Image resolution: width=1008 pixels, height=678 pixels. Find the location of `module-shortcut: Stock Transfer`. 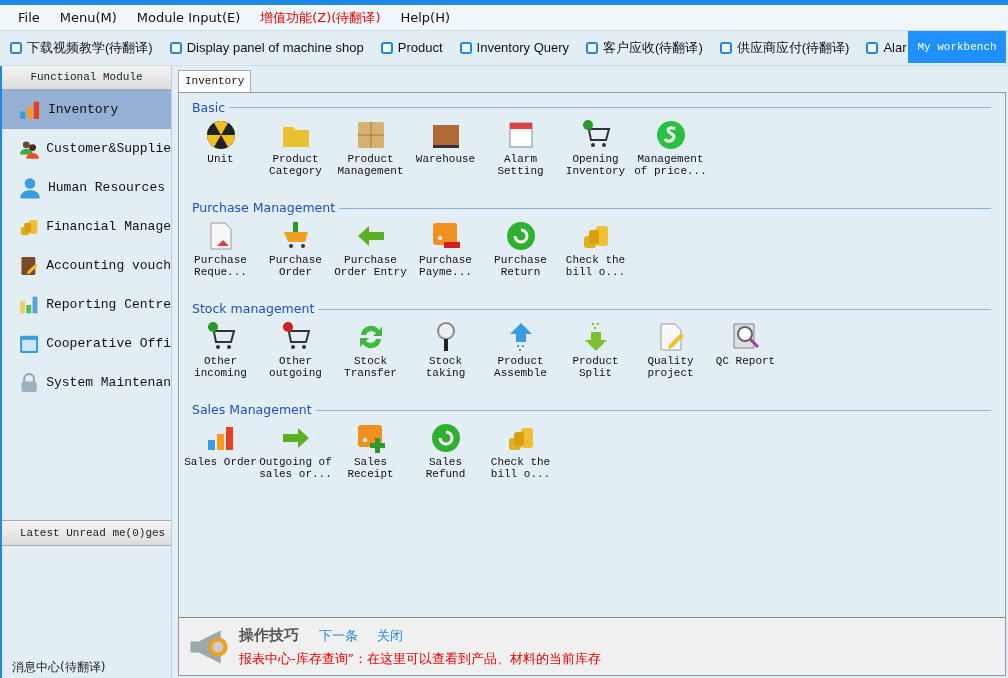

module-shortcut: Stock Transfer is located at coordinates (370, 348).